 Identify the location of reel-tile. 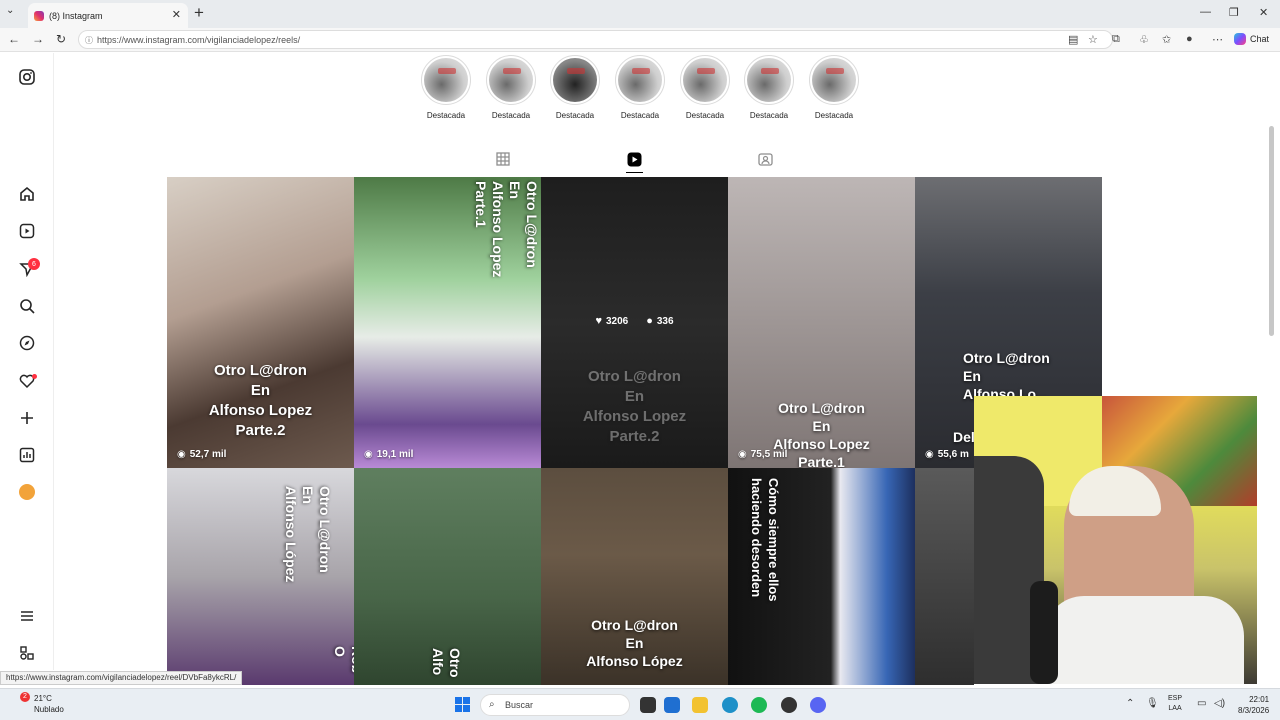
(944, 576).